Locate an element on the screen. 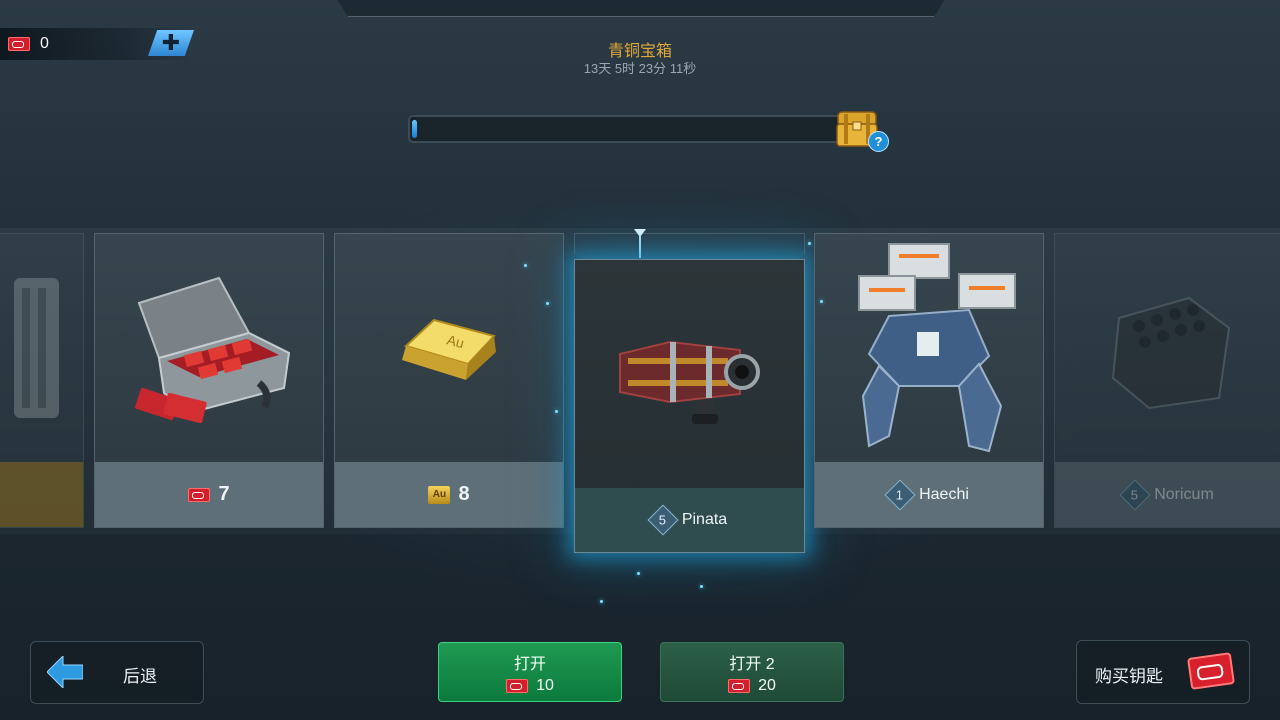 Image resolution: width=1280 pixels, height=720 pixels. level-badge: 1 is located at coordinates (900, 494).